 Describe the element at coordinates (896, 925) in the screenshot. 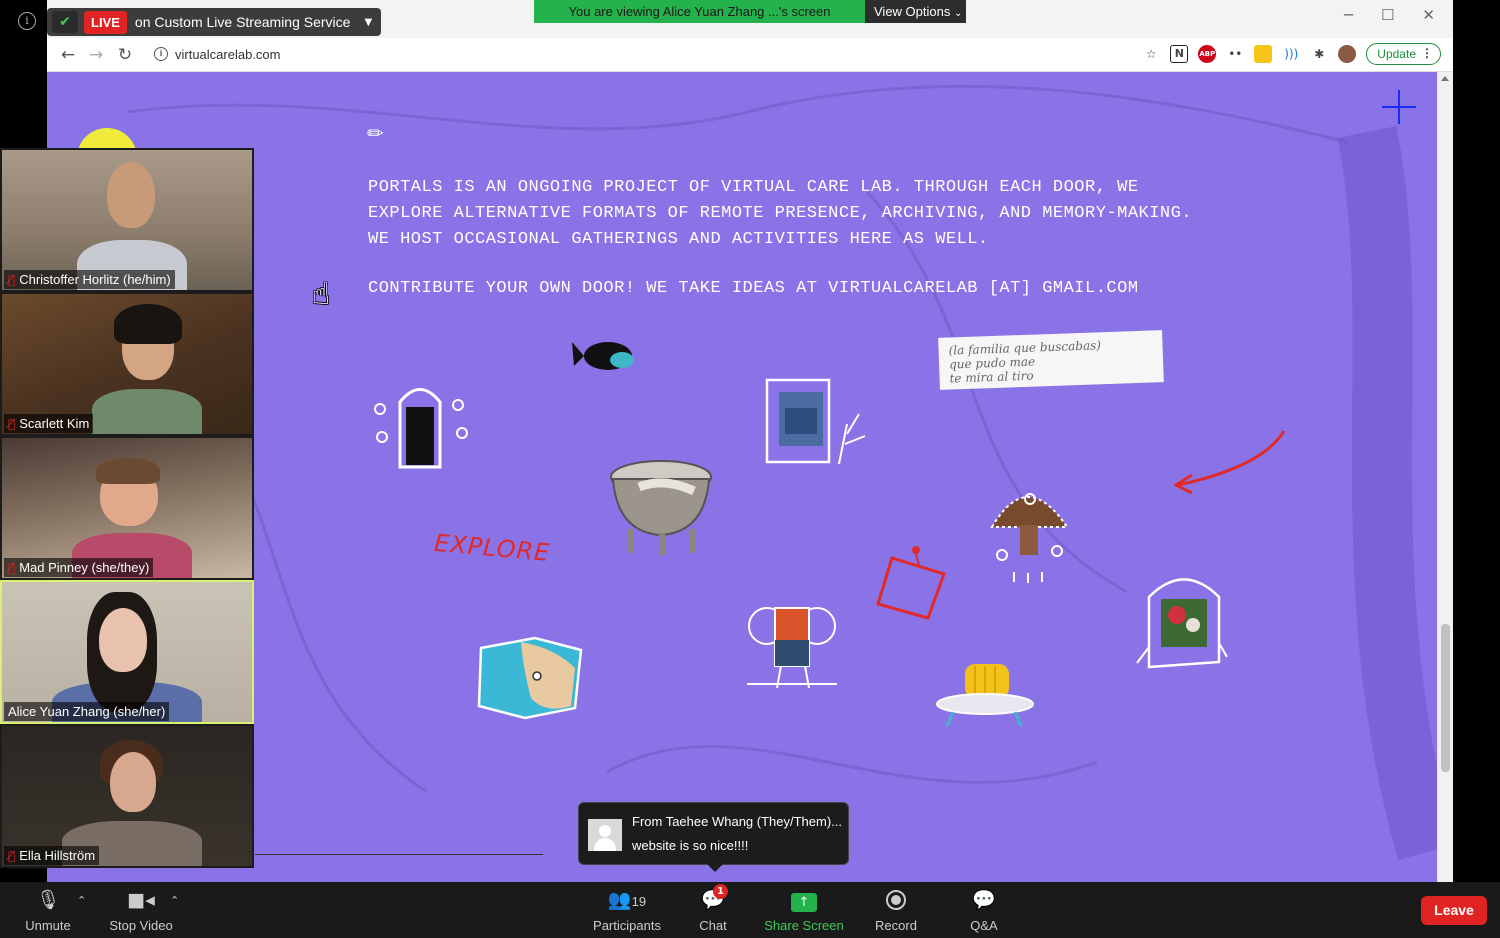

I see `record-label: Record` at that location.